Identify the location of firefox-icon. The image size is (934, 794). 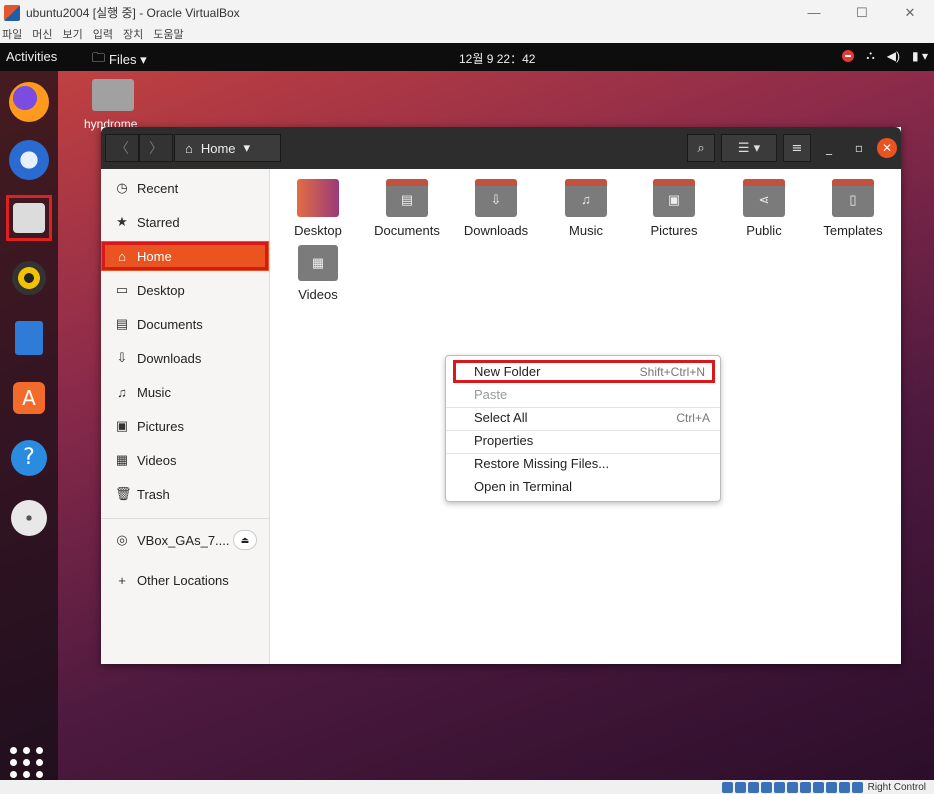
(29, 102).